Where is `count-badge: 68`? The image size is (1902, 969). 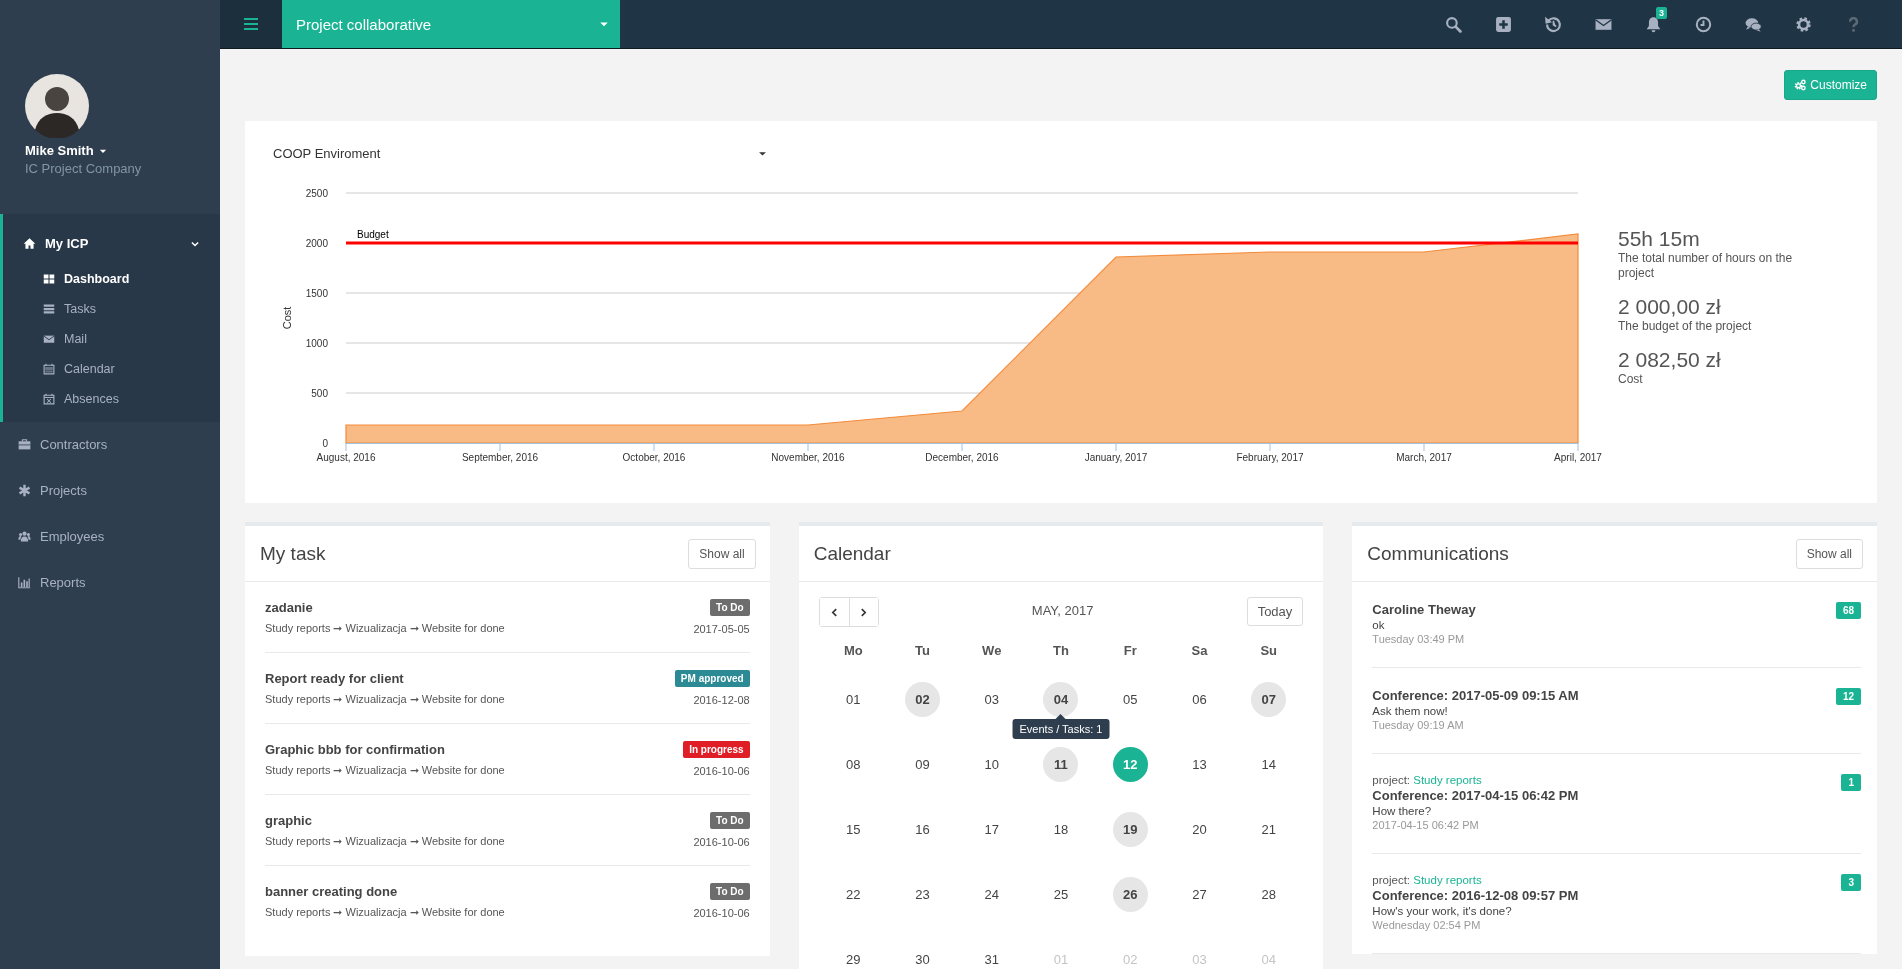
count-badge: 68 is located at coordinates (1848, 610).